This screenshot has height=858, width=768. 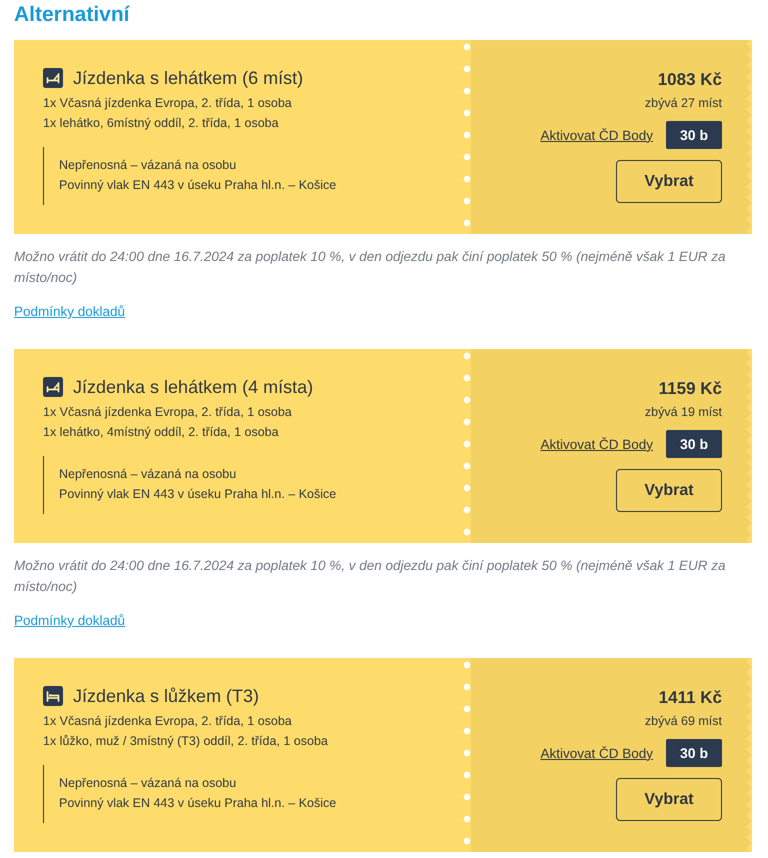 What do you see at coordinates (166, 696) in the screenshot?
I see `ticket-title: Jízdenka s lůžkem (T3)` at bounding box center [166, 696].